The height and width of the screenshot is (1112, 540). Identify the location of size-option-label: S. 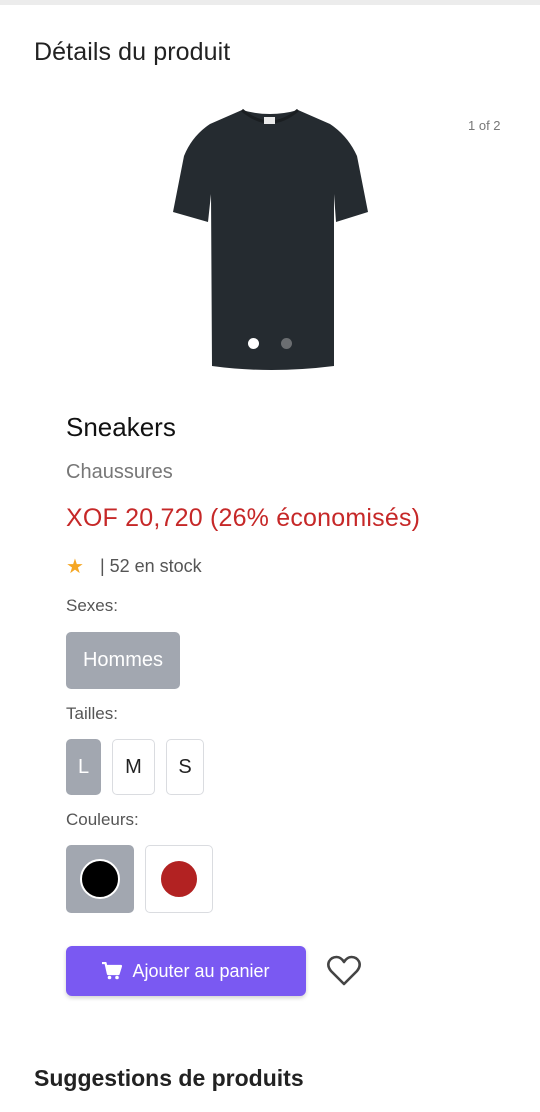
(185, 766).